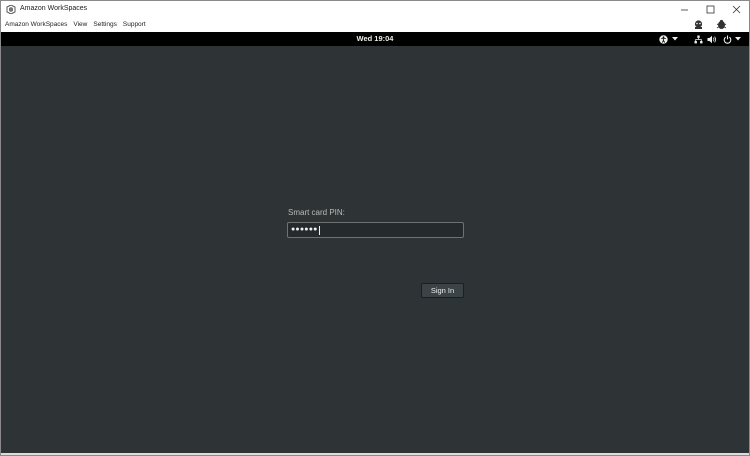 Image resolution: width=750 pixels, height=456 pixels. Describe the element at coordinates (375, 9) in the screenshot. I see `title-bar: Amazon WorkSpaces` at that location.